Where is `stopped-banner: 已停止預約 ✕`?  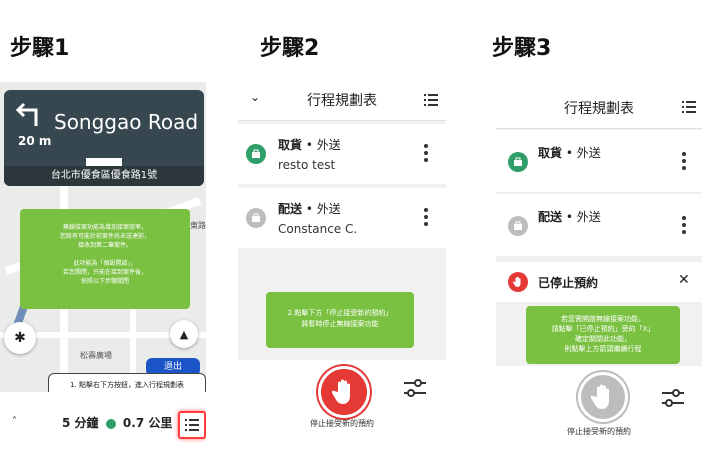 stopped-banner: 已停止預約 ✕ is located at coordinates (599, 282).